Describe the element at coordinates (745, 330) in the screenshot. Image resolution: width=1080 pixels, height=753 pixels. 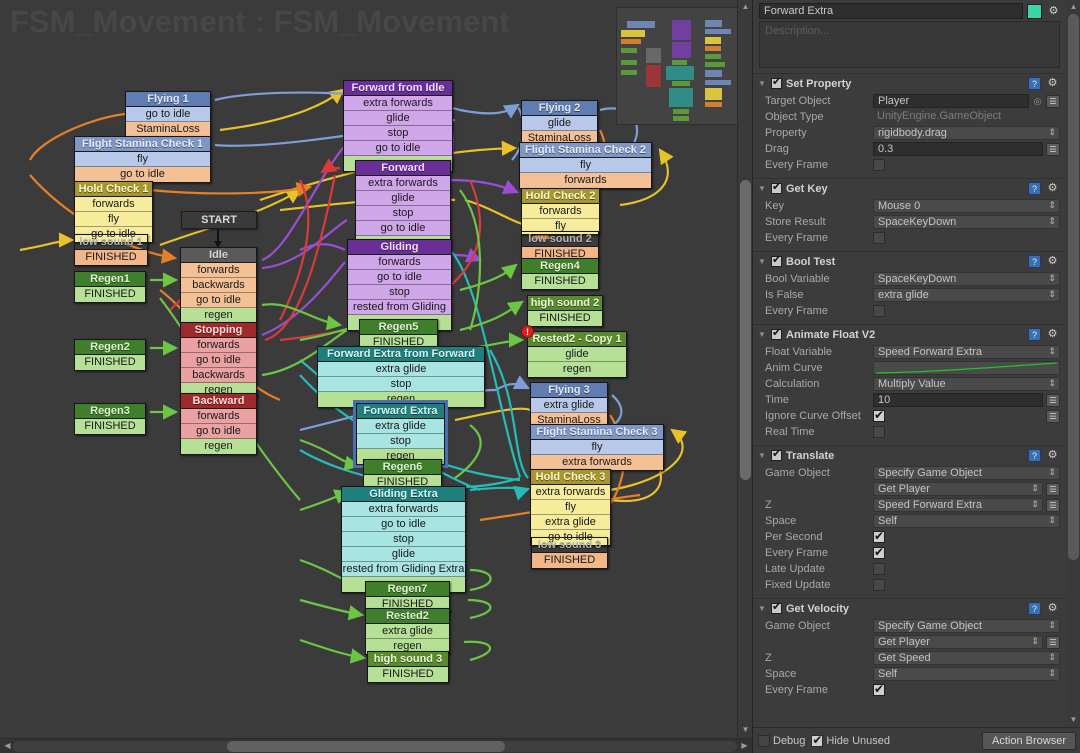
I see `graph-vscroll-thumb` at that location.